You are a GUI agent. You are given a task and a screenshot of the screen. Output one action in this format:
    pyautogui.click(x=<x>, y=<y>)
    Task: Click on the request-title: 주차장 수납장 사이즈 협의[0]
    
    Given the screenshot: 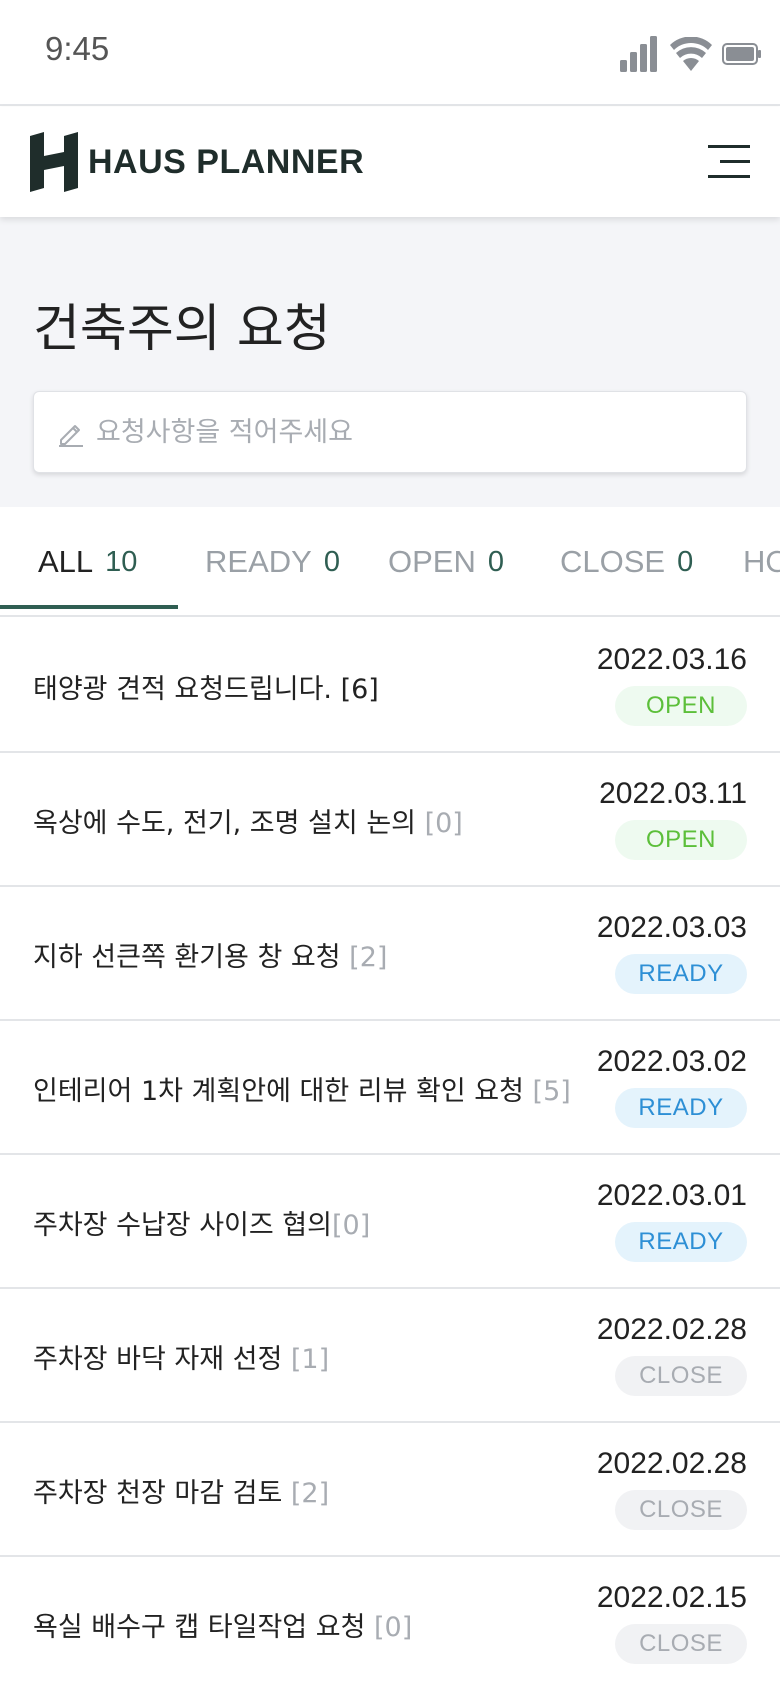 What is the action you would take?
    pyautogui.click(x=202, y=1225)
    